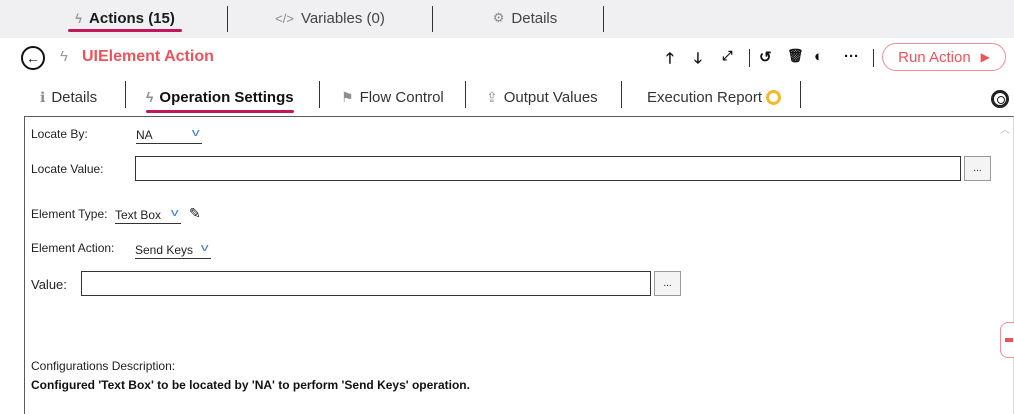 This screenshot has width=1014, height=414. What do you see at coordinates (498, 17) in the screenshot?
I see `gear-icon: ⚙` at bounding box center [498, 17].